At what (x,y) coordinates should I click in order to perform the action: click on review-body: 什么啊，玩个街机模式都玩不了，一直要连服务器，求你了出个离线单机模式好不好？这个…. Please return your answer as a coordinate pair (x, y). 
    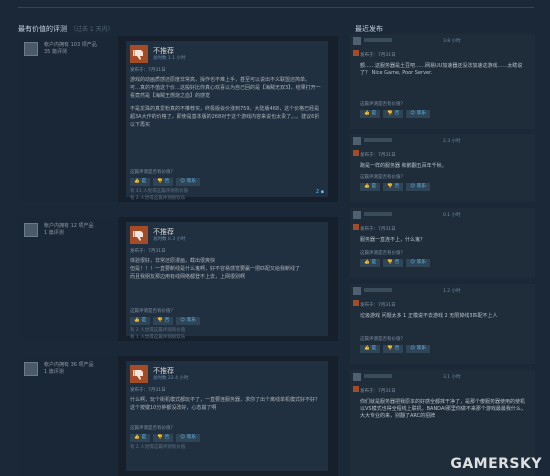
    Looking at the image, I should click on (226, 404).